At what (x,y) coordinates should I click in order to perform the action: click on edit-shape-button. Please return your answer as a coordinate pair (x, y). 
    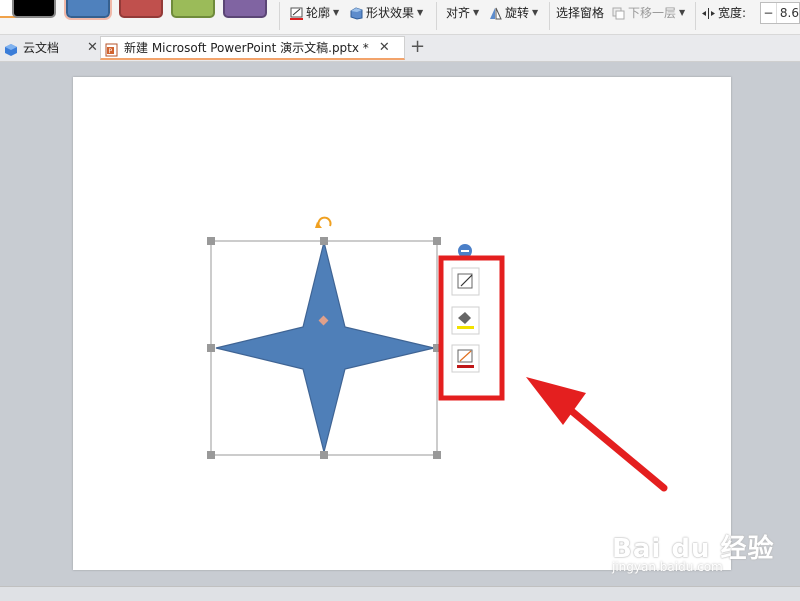
    Looking at the image, I should click on (465, 281).